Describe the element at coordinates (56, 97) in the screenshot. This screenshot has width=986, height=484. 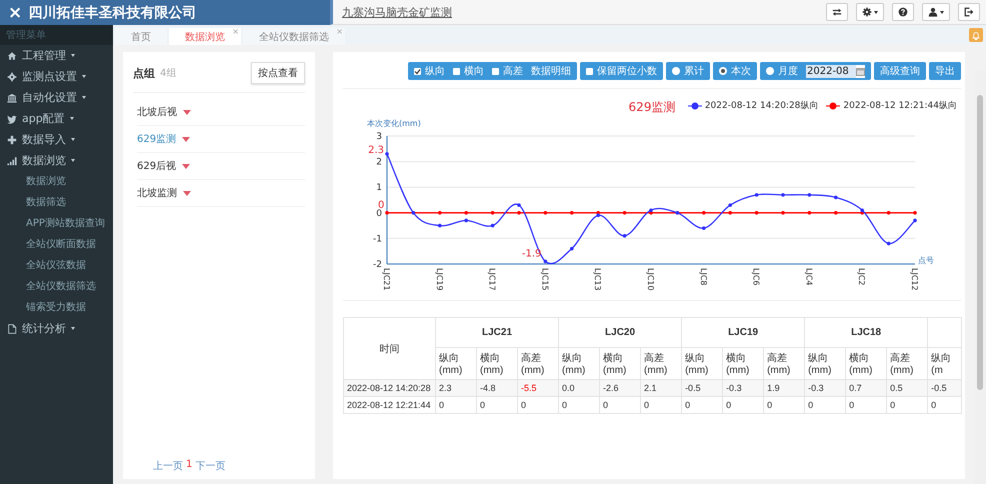
I see `menu-item: 自动化设置` at that location.